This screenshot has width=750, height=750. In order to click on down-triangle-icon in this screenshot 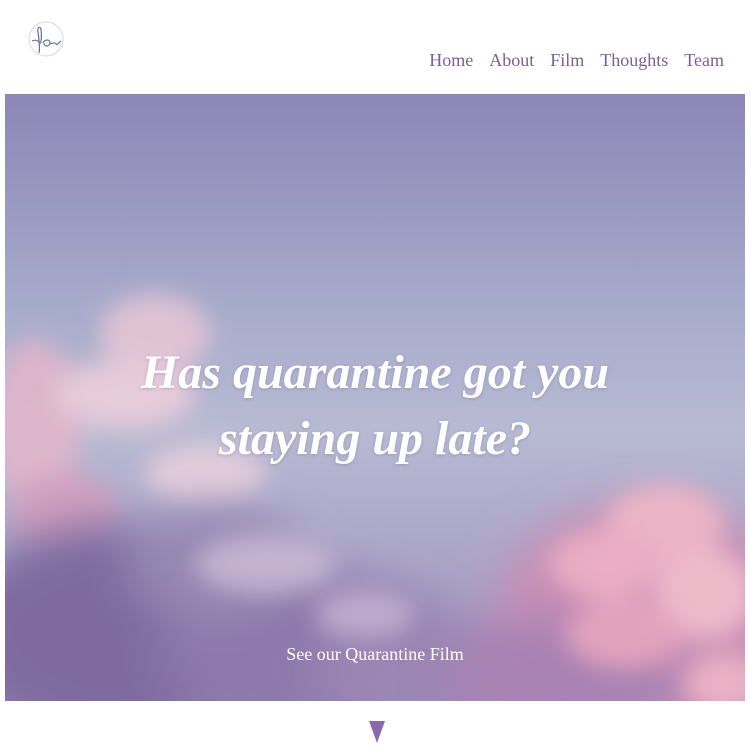, I will do `click(377, 732)`.